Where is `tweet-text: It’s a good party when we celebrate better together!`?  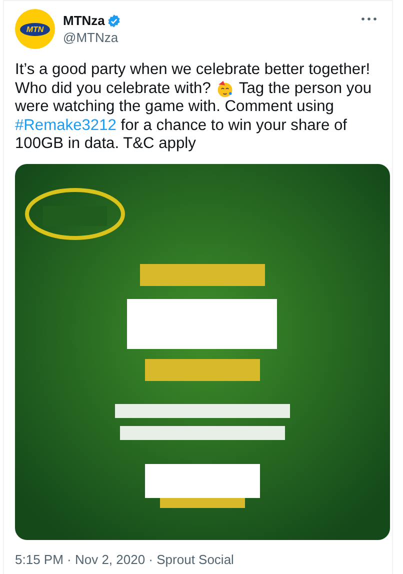
tweet-text: It’s a good party when we celebrate better together! is located at coordinates (192, 70).